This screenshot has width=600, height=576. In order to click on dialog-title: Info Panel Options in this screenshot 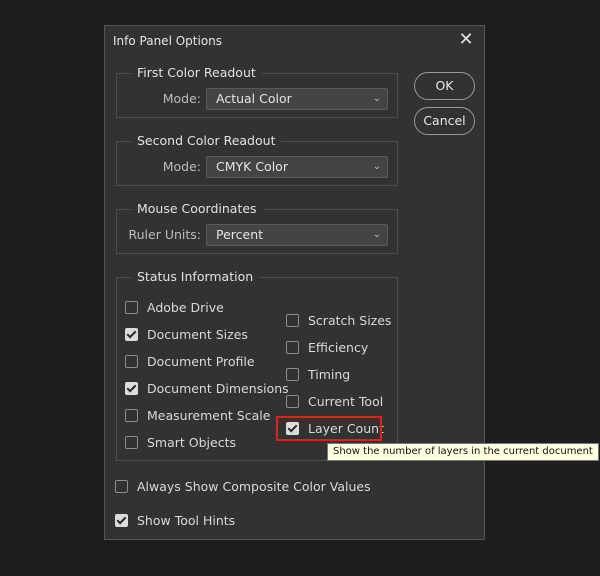, I will do `click(168, 41)`.